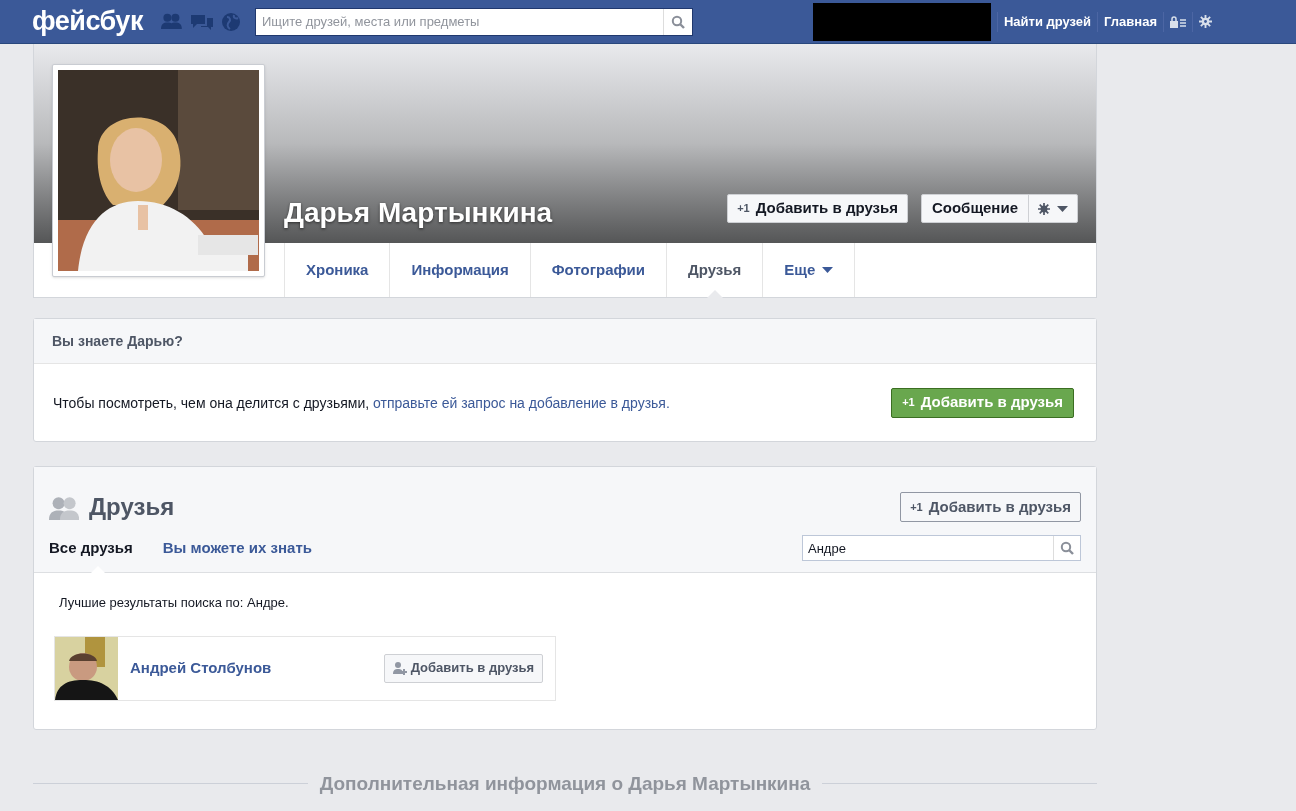  Describe the element at coordinates (460, 270) in the screenshot. I see `profile-tab: Информация` at that location.